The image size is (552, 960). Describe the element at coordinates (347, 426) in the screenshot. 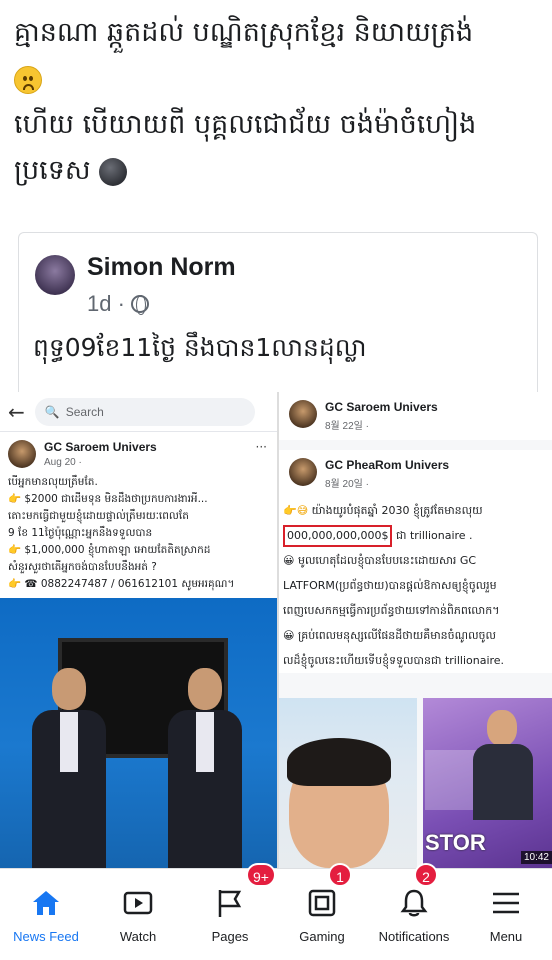

I see `embedded-post-date: 8월 22일 ·` at that location.